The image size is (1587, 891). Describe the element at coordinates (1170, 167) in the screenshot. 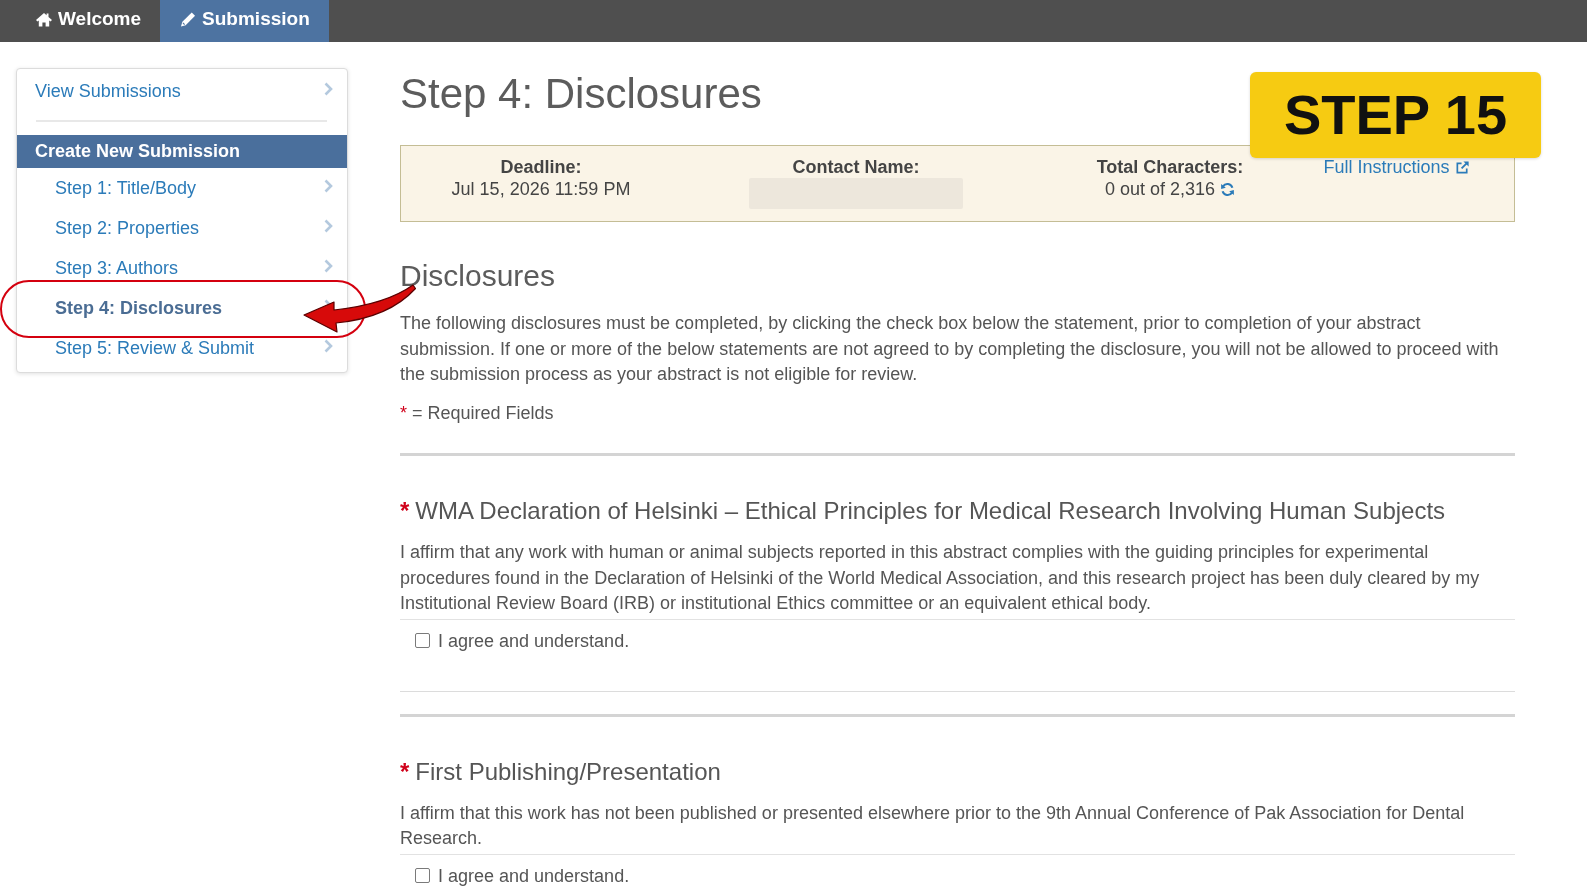

I see `info-label: Total Characters:` at that location.